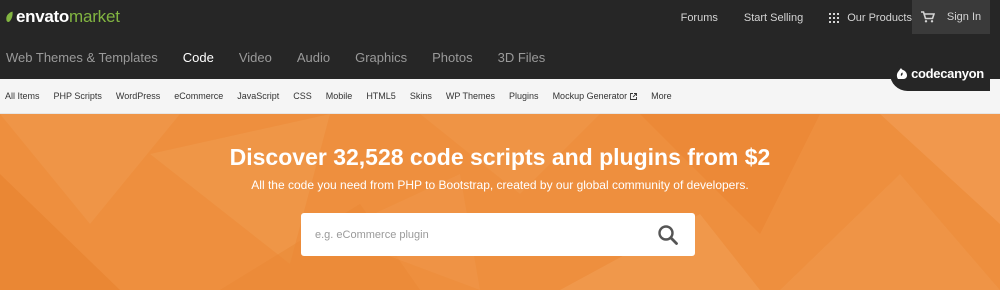 This screenshot has width=1000, height=290. What do you see at coordinates (258, 96) in the screenshot?
I see `subnav-javascript: JavaScript` at bounding box center [258, 96].